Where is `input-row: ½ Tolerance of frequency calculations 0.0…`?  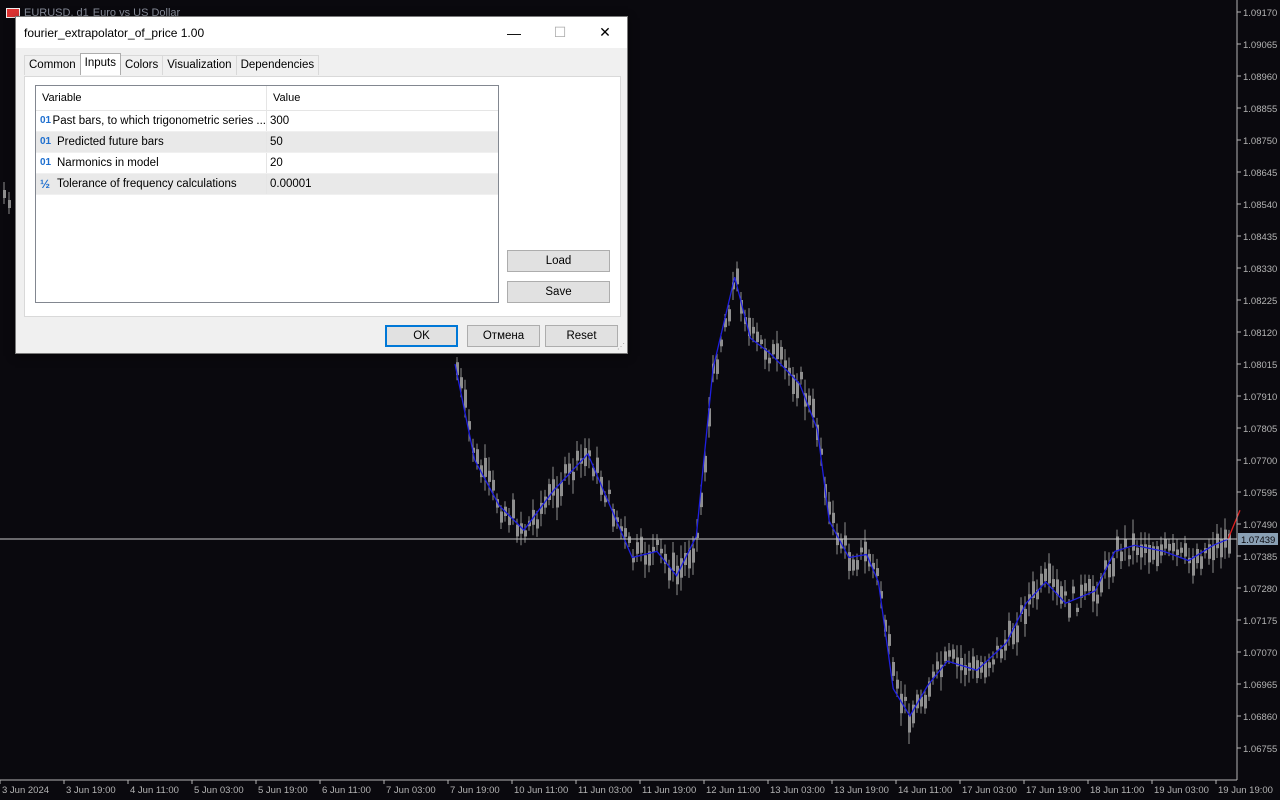 input-row: ½ Tolerance of frequency calculations 0.0… is located at coordinates (267, 184).